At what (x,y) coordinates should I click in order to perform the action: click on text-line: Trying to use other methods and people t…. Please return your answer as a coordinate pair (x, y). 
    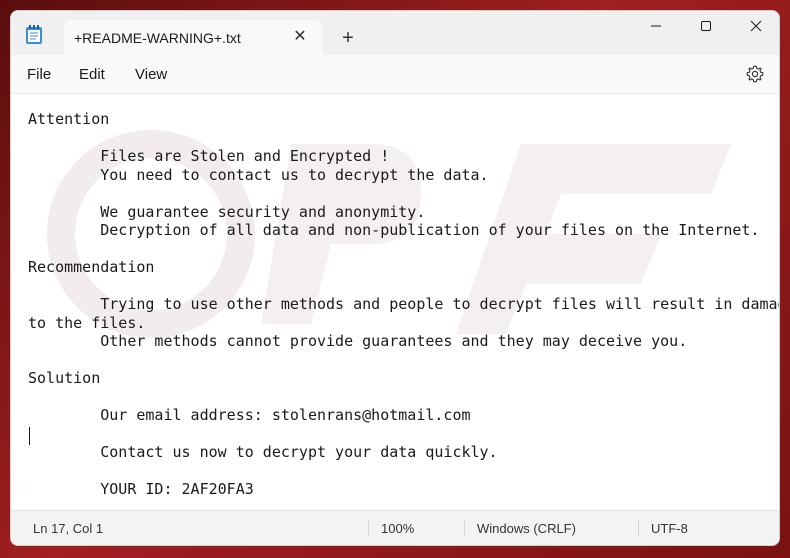
    Looking at the image, I should click on (403, 304).